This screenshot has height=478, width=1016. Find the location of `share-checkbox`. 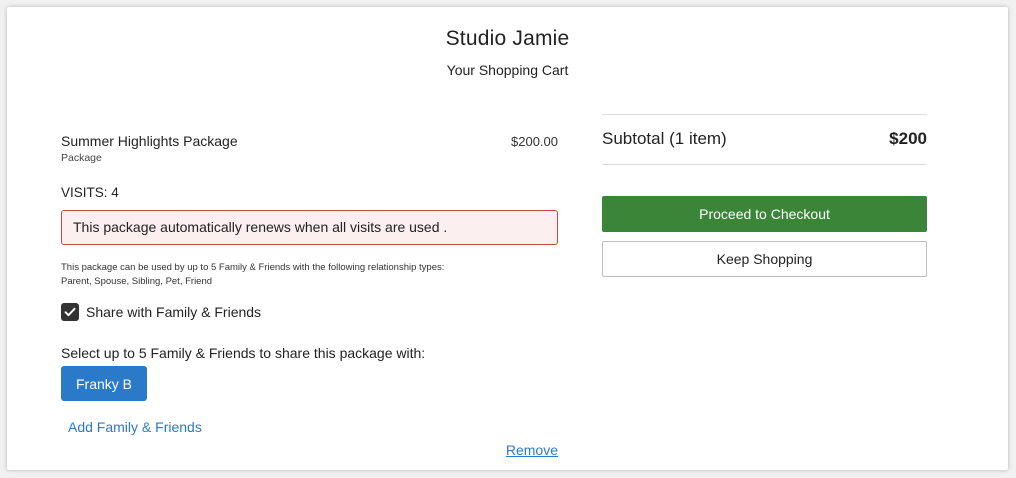

share-checkbox is located at coordinates (70, 312).